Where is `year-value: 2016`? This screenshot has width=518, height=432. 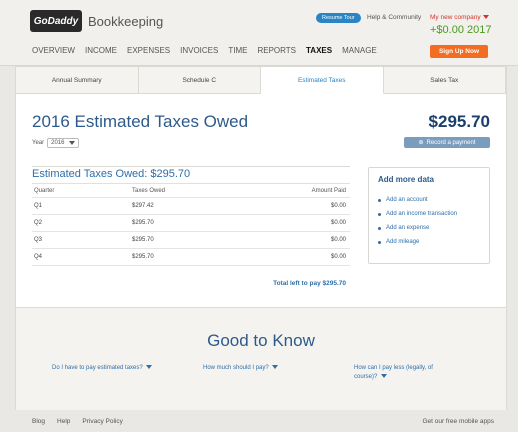 year-value: 2016 is located at coordinates (58, 143).